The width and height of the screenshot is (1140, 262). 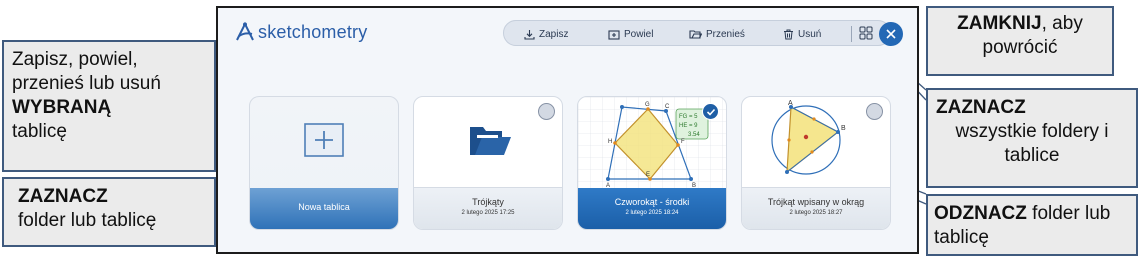 I want to click on card-date: 2 lutego 2025 18:27, so click(x=816, y=213).